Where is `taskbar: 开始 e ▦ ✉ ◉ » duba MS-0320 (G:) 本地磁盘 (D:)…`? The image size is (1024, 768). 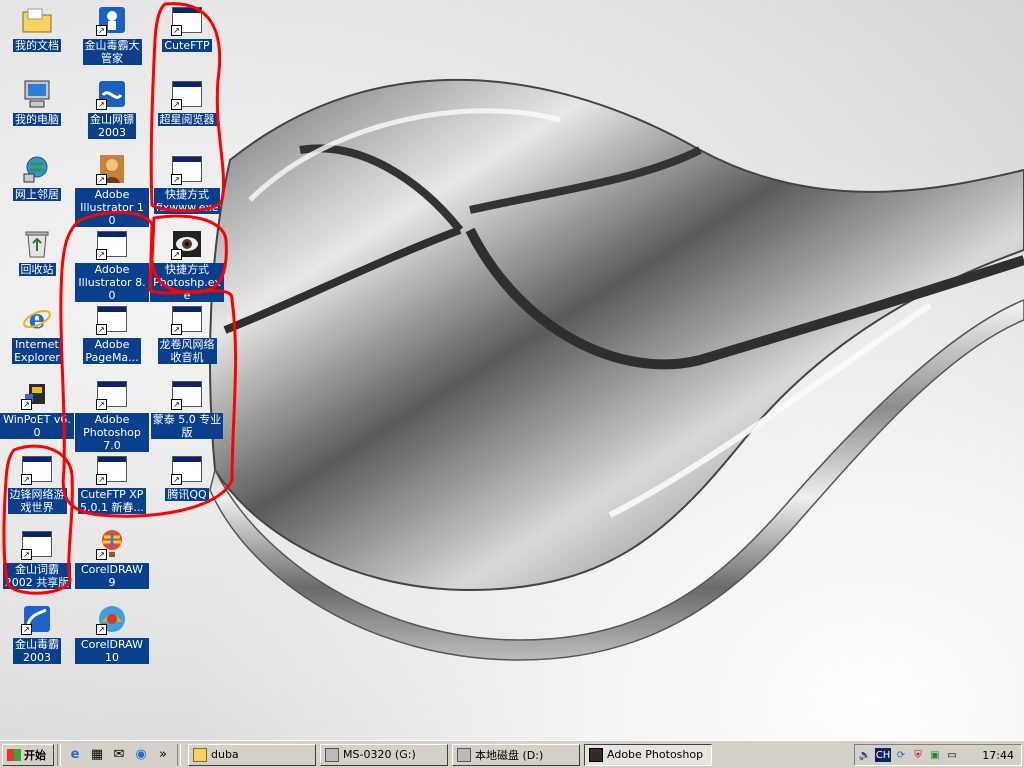 taskbar: 开始 e ▦ ✉ ◉ » duba MS-0320 (G:) 本地磁盘 (D:)… is located at coordinates (512, 754).